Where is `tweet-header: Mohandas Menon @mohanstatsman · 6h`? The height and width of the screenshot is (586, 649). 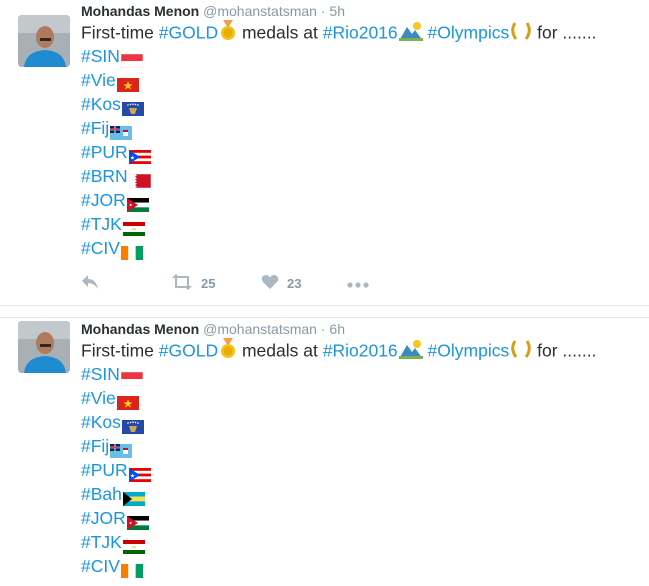
tweet-header: Mohandas Menon @mohanstatsman · 6h is located at coordinates (213, 329).